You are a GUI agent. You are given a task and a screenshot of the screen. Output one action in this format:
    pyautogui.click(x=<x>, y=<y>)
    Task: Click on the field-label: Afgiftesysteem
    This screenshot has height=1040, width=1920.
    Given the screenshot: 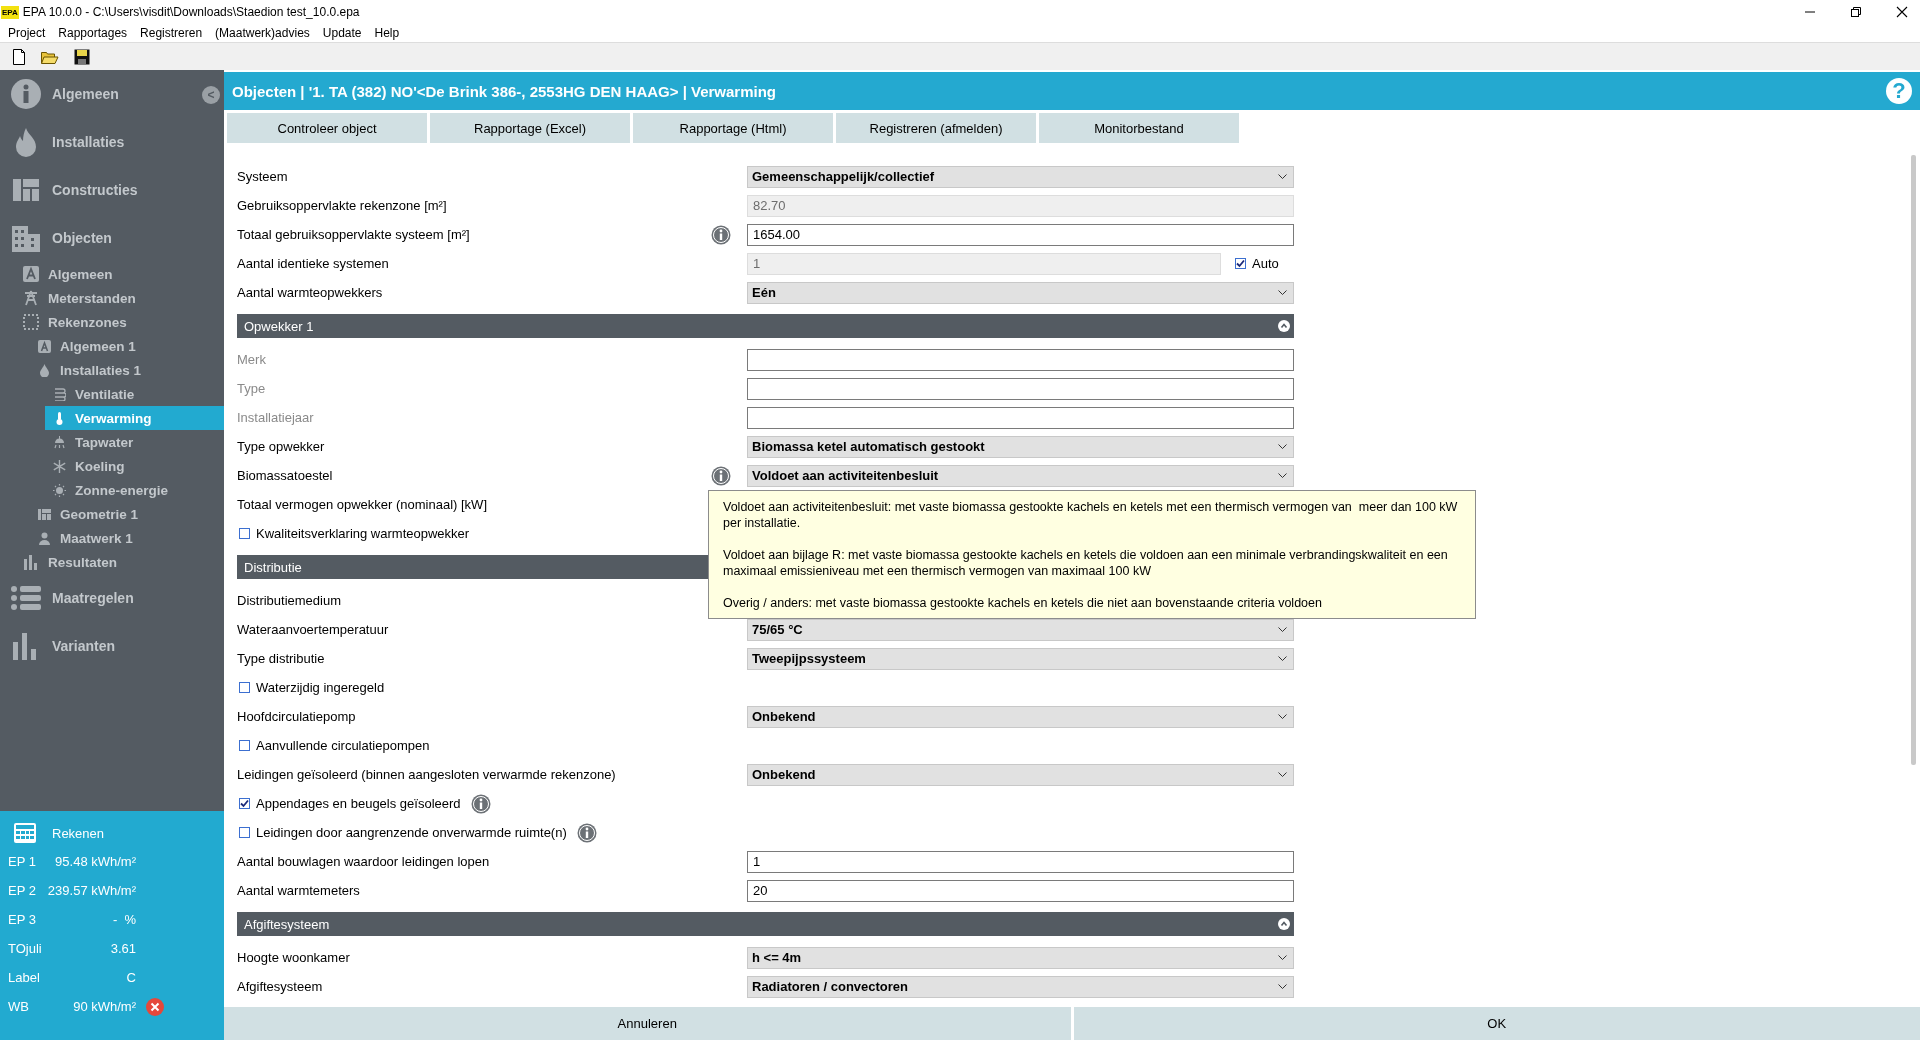 What is the action you would take?
    pyautogui.click(x=280, y=986)
    